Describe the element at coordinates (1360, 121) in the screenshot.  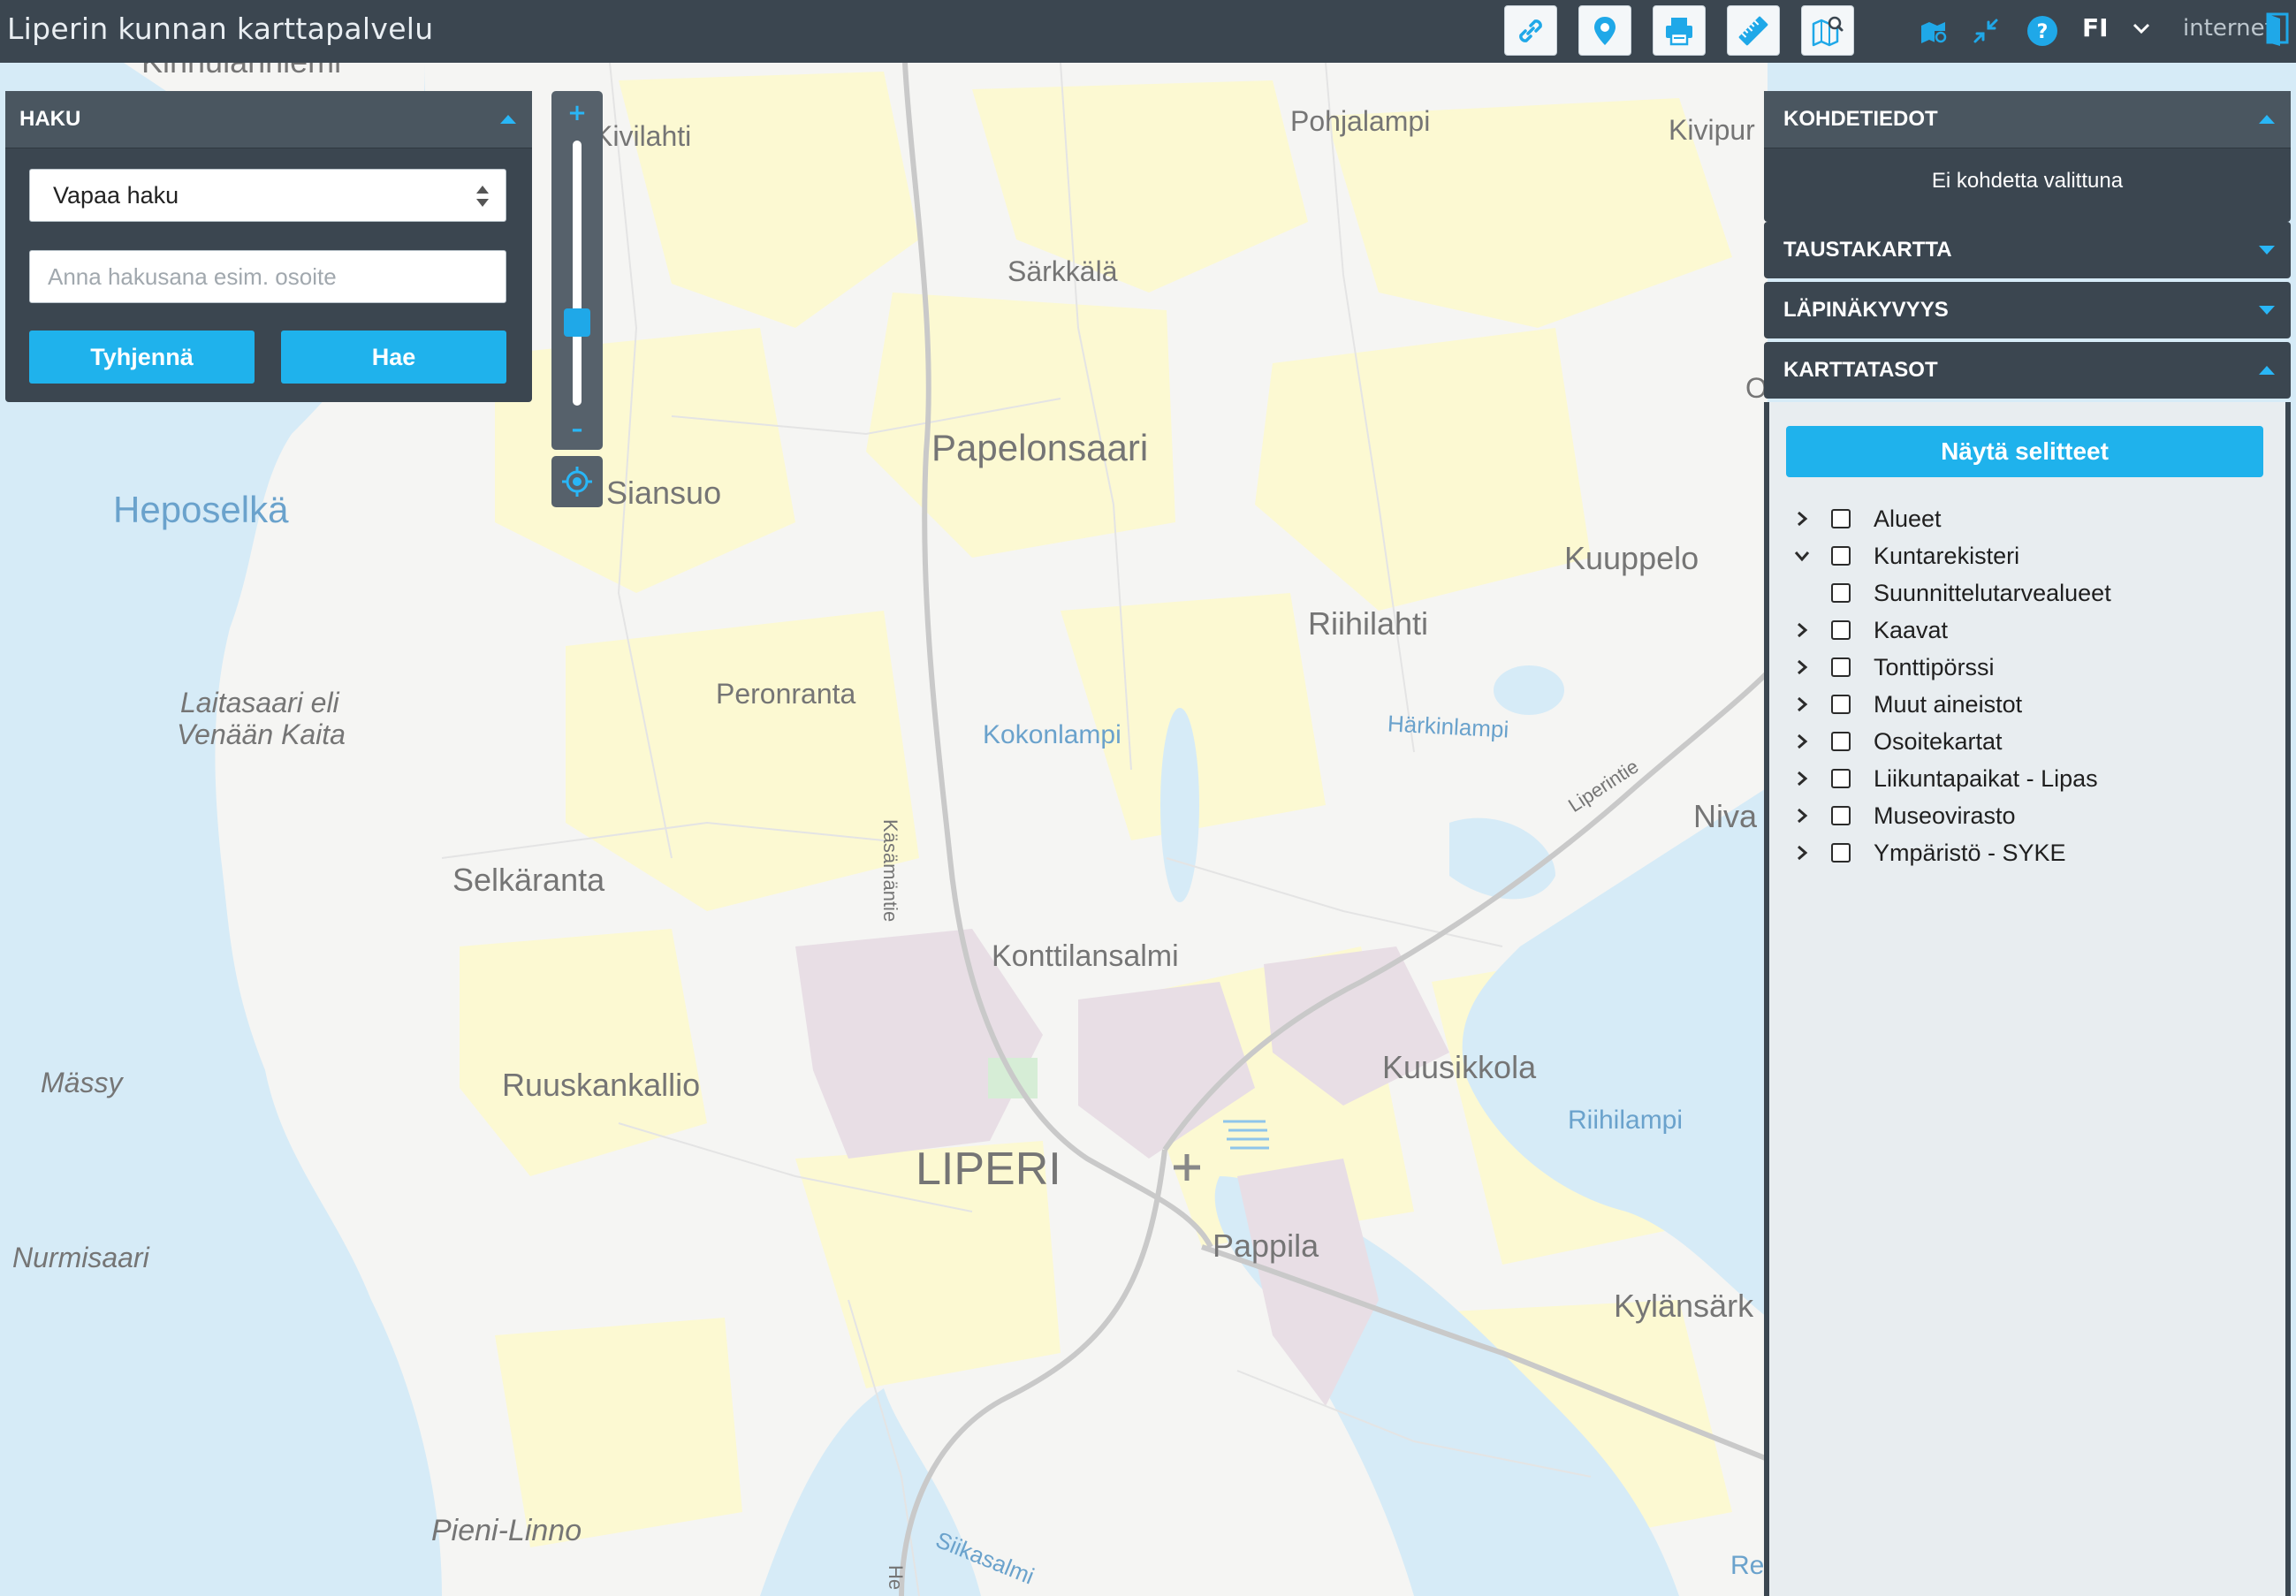
I see `map-label: Pohjalampi` at that location.